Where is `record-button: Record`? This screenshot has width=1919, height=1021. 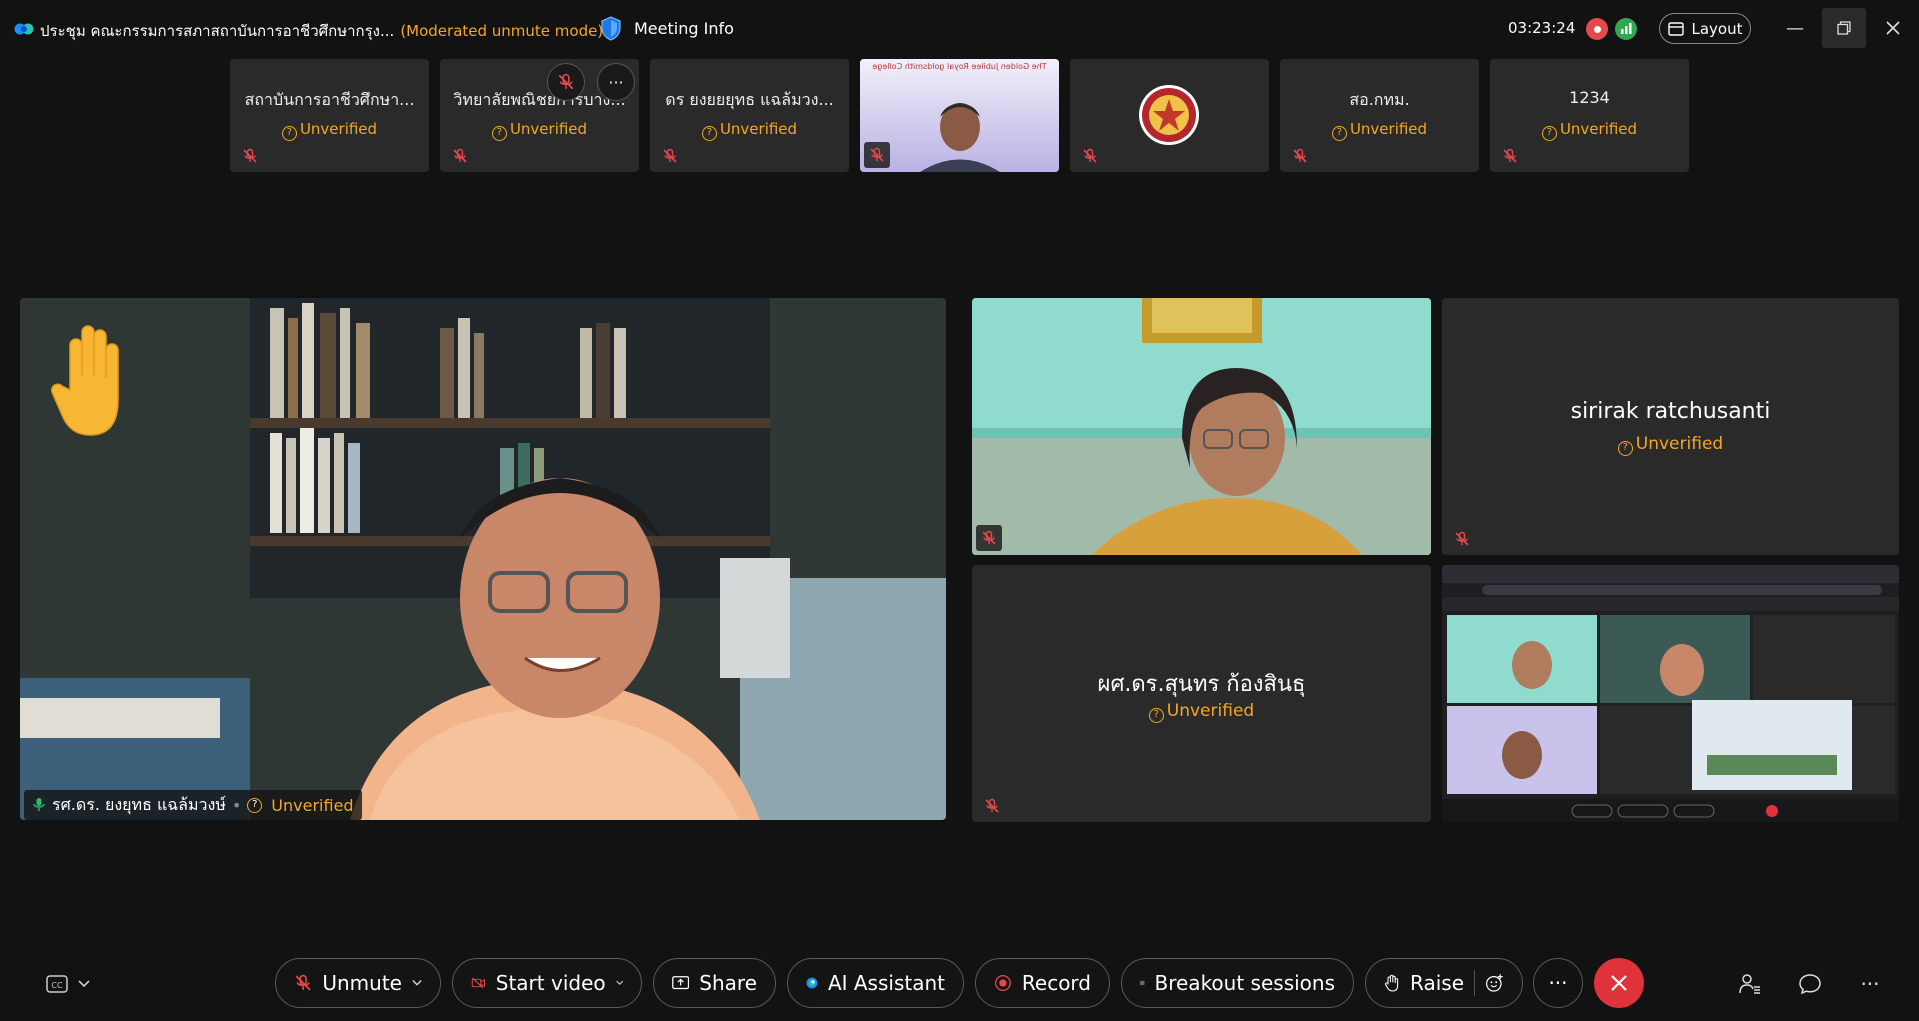 record-button: Record is located at coordinates (1042, 983).